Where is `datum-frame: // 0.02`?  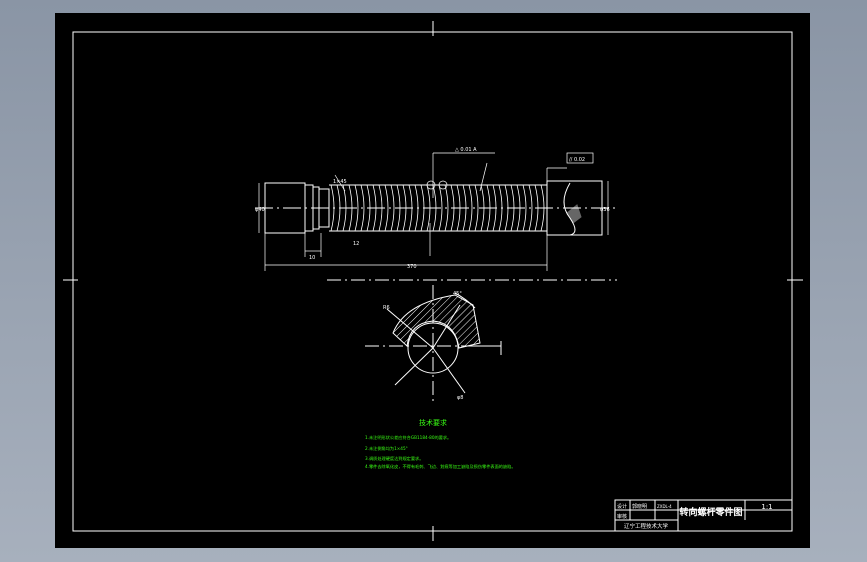
datum-frame: // 0.02 is located at coordinates (577, 160).